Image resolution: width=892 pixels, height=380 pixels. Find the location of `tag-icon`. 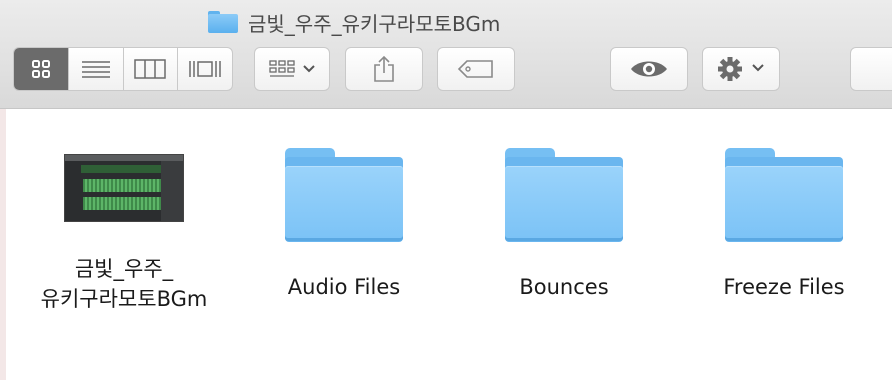

tag-icon is located at coordinates (475, 69).